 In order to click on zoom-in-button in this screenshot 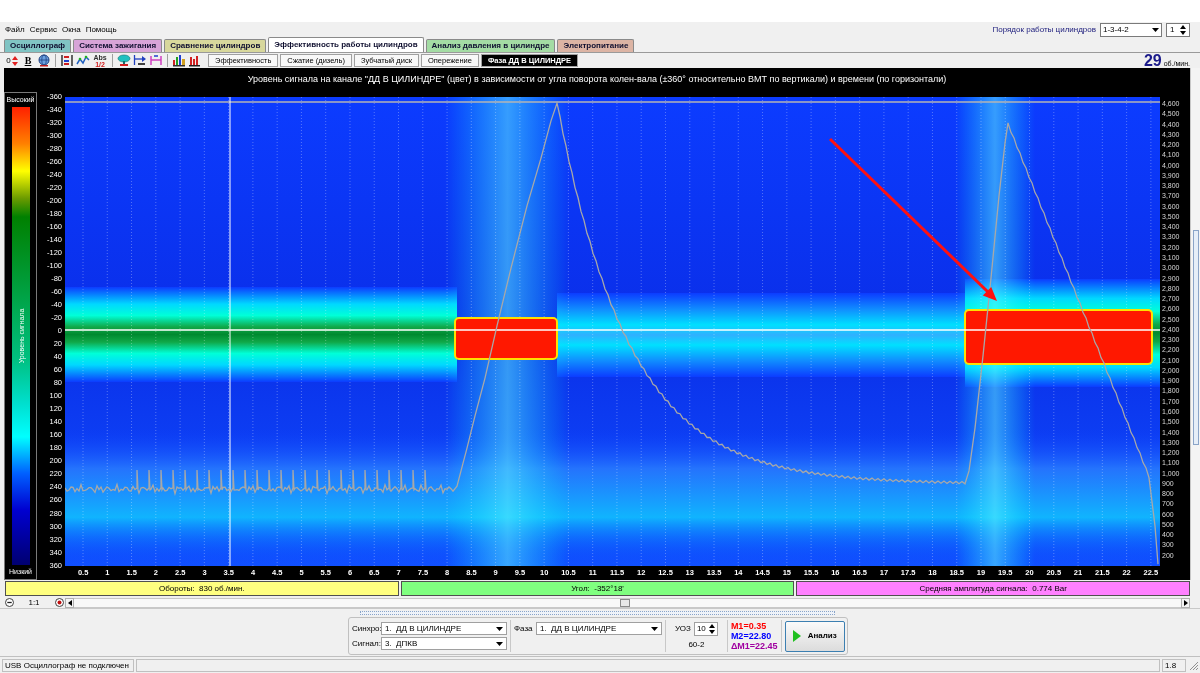, I will do `click(59, 602)`.